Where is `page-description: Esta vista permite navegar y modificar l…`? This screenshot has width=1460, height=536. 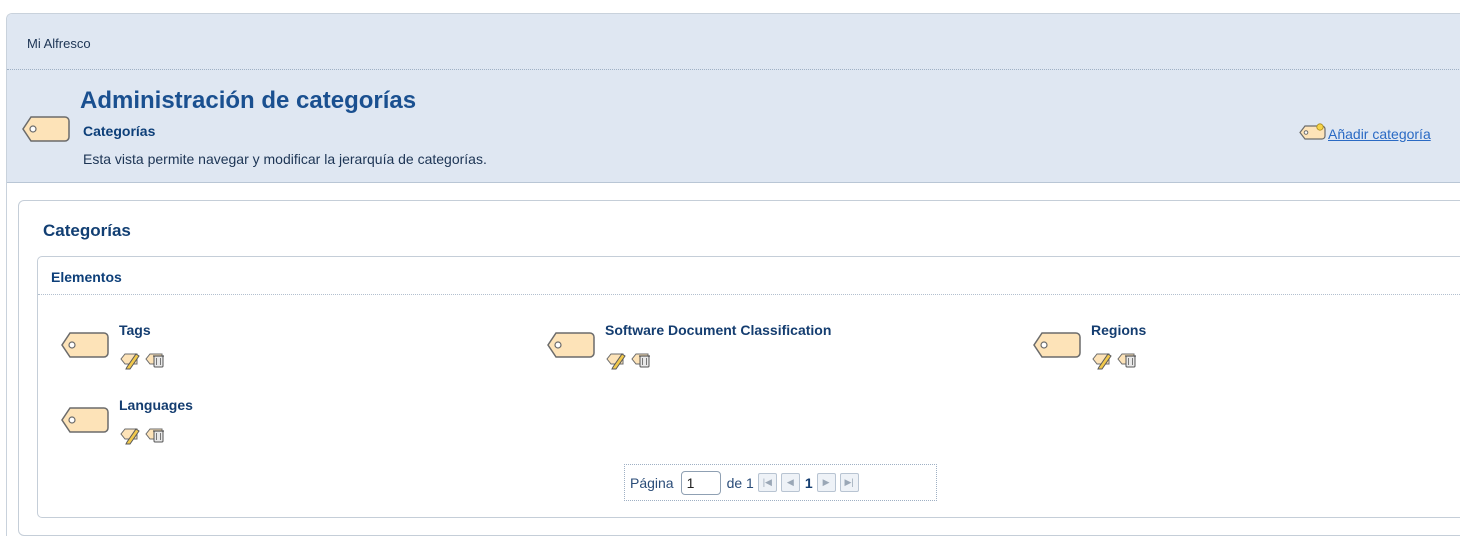
page-description: Esta vista permite navegar y modificar l… is located at coordinates (285, 159).